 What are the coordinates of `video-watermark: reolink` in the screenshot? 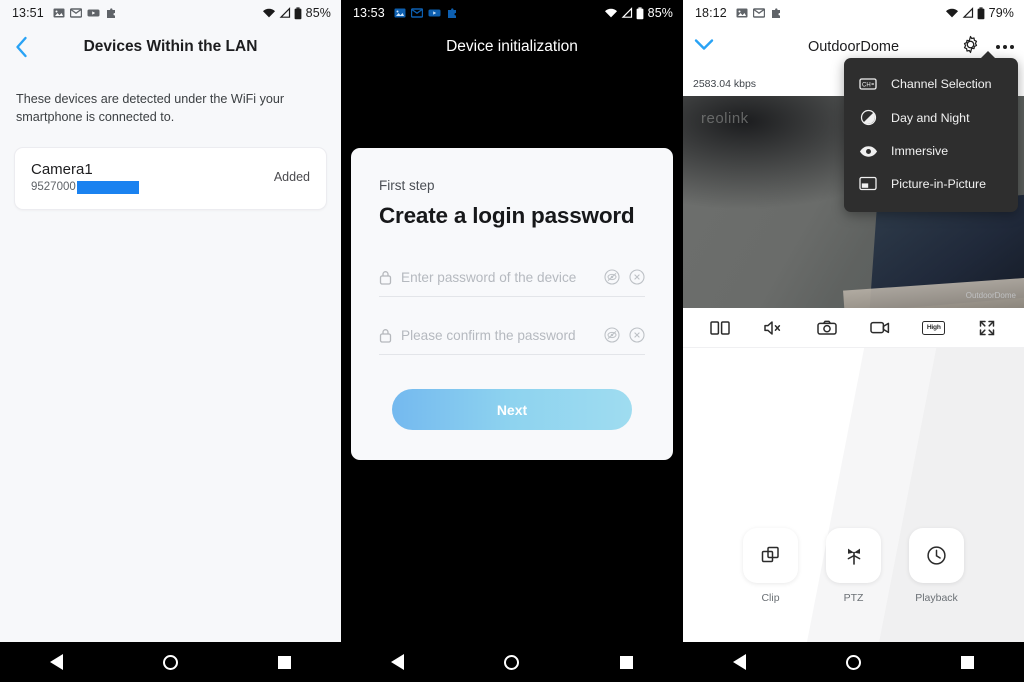 It's located at (725, 118).